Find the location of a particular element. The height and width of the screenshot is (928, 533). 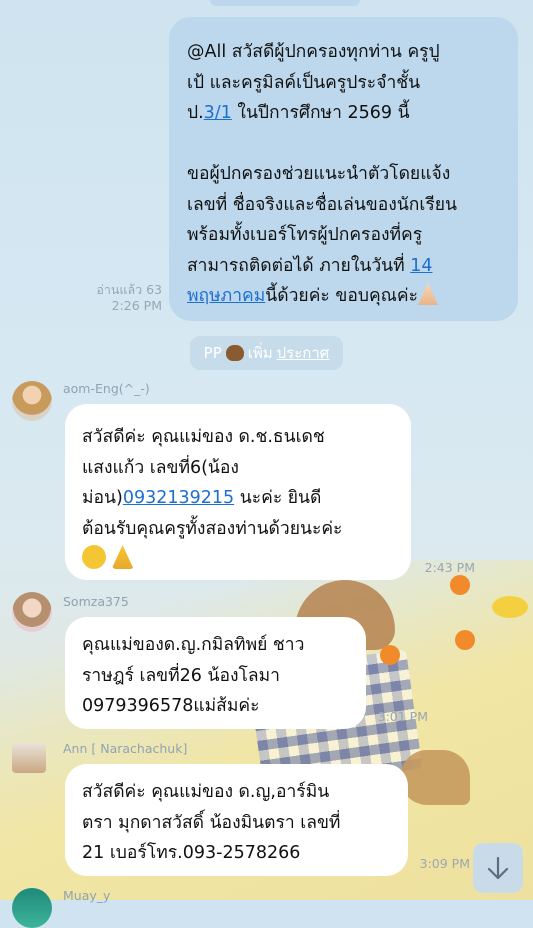

message-time: 3:01 PM is located at coordinates (402, 716).